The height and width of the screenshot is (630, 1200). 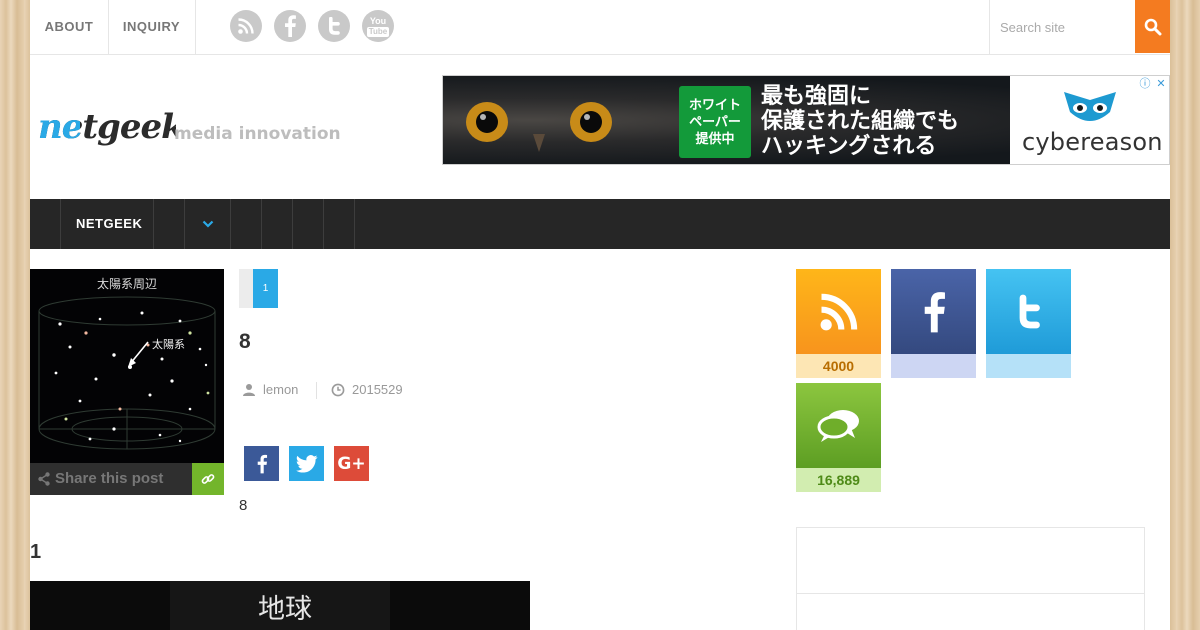 What do you see at coordinates (933, 366) in the screenshot?
I see `facebook-like-count` at bounding box center [933, 366].